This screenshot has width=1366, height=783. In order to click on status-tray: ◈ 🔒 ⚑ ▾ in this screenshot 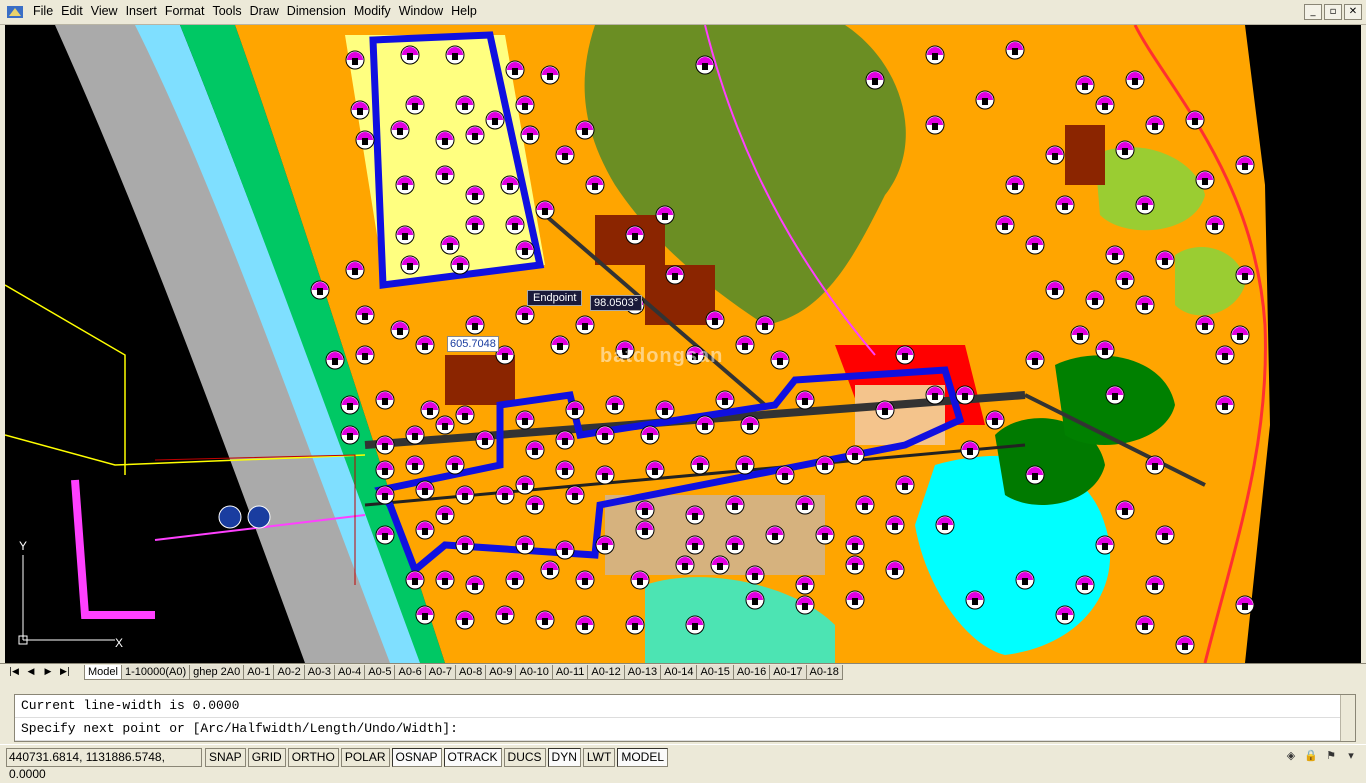, I will do `click(1321, 756)`.